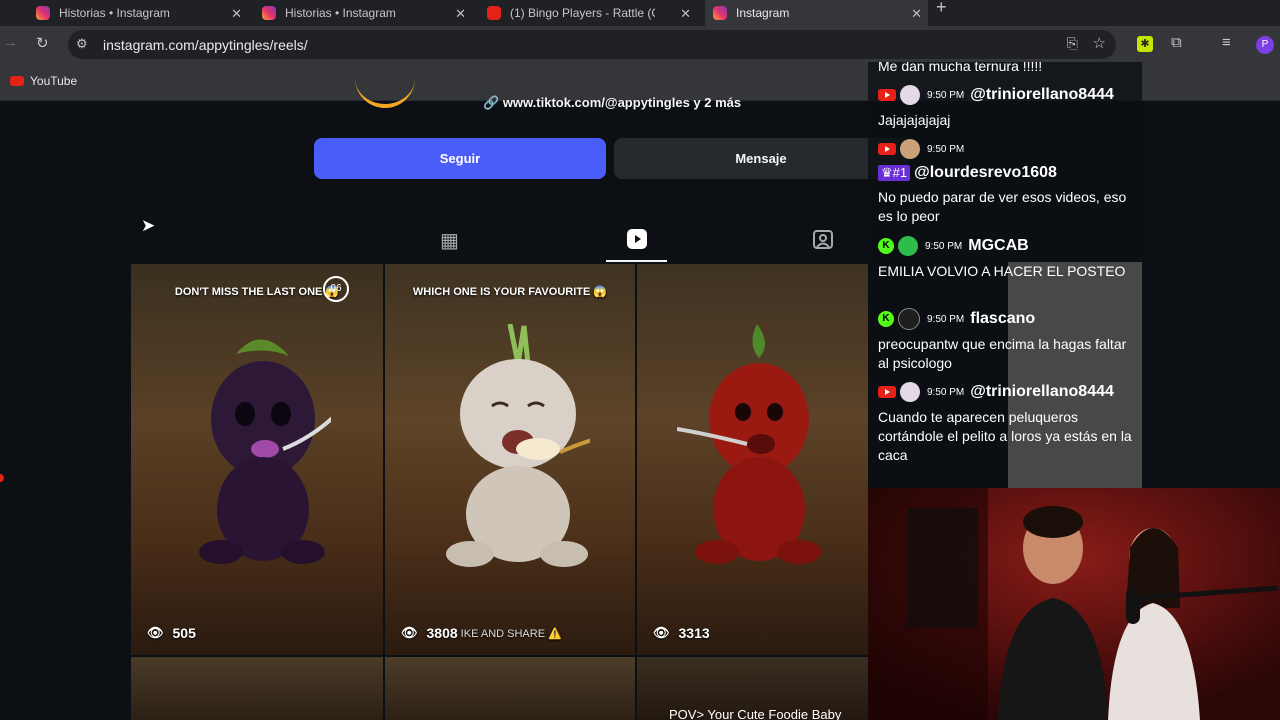  I want to click on reel-views: 👁 505, so click(171, 633).